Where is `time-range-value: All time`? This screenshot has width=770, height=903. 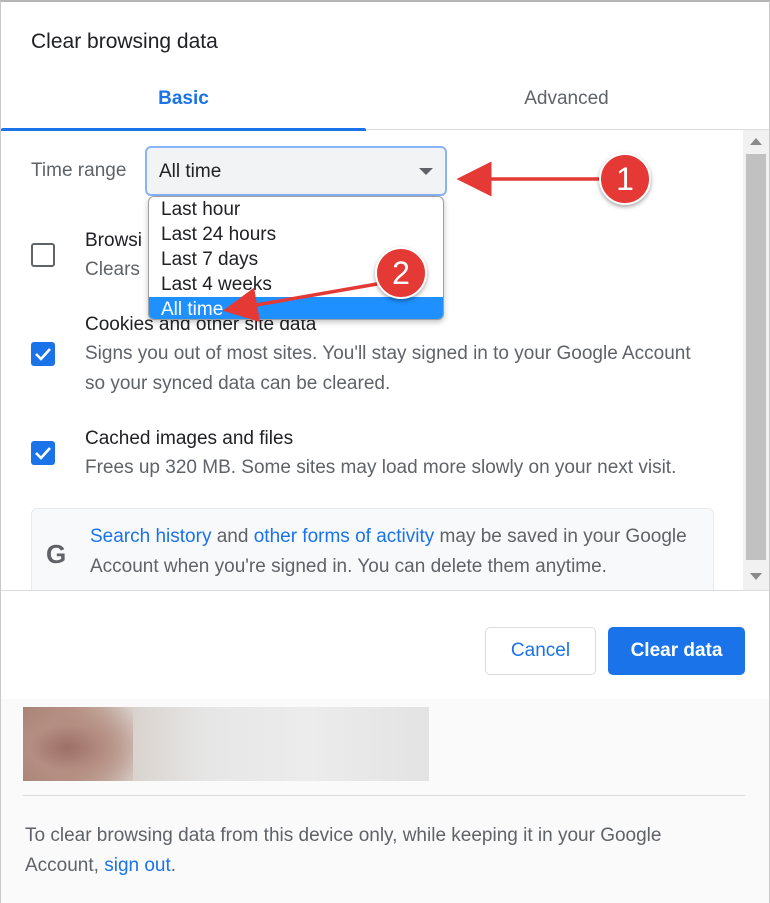 time-range-value: All time is located at coordinates (190, 171).